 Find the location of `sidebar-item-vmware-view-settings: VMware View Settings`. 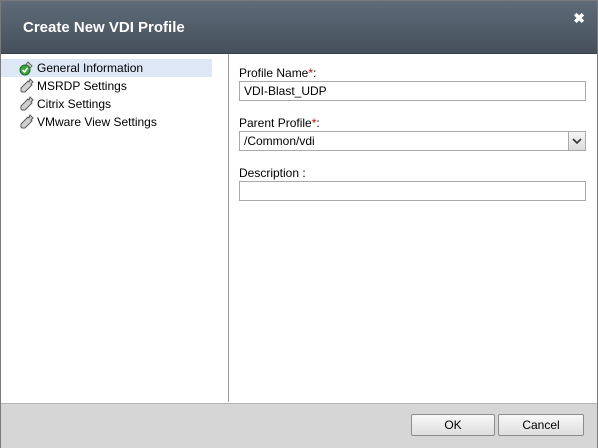

sidebar-item-vmware-view-settings: VMware View Settings is located at coordinates (114, 122).